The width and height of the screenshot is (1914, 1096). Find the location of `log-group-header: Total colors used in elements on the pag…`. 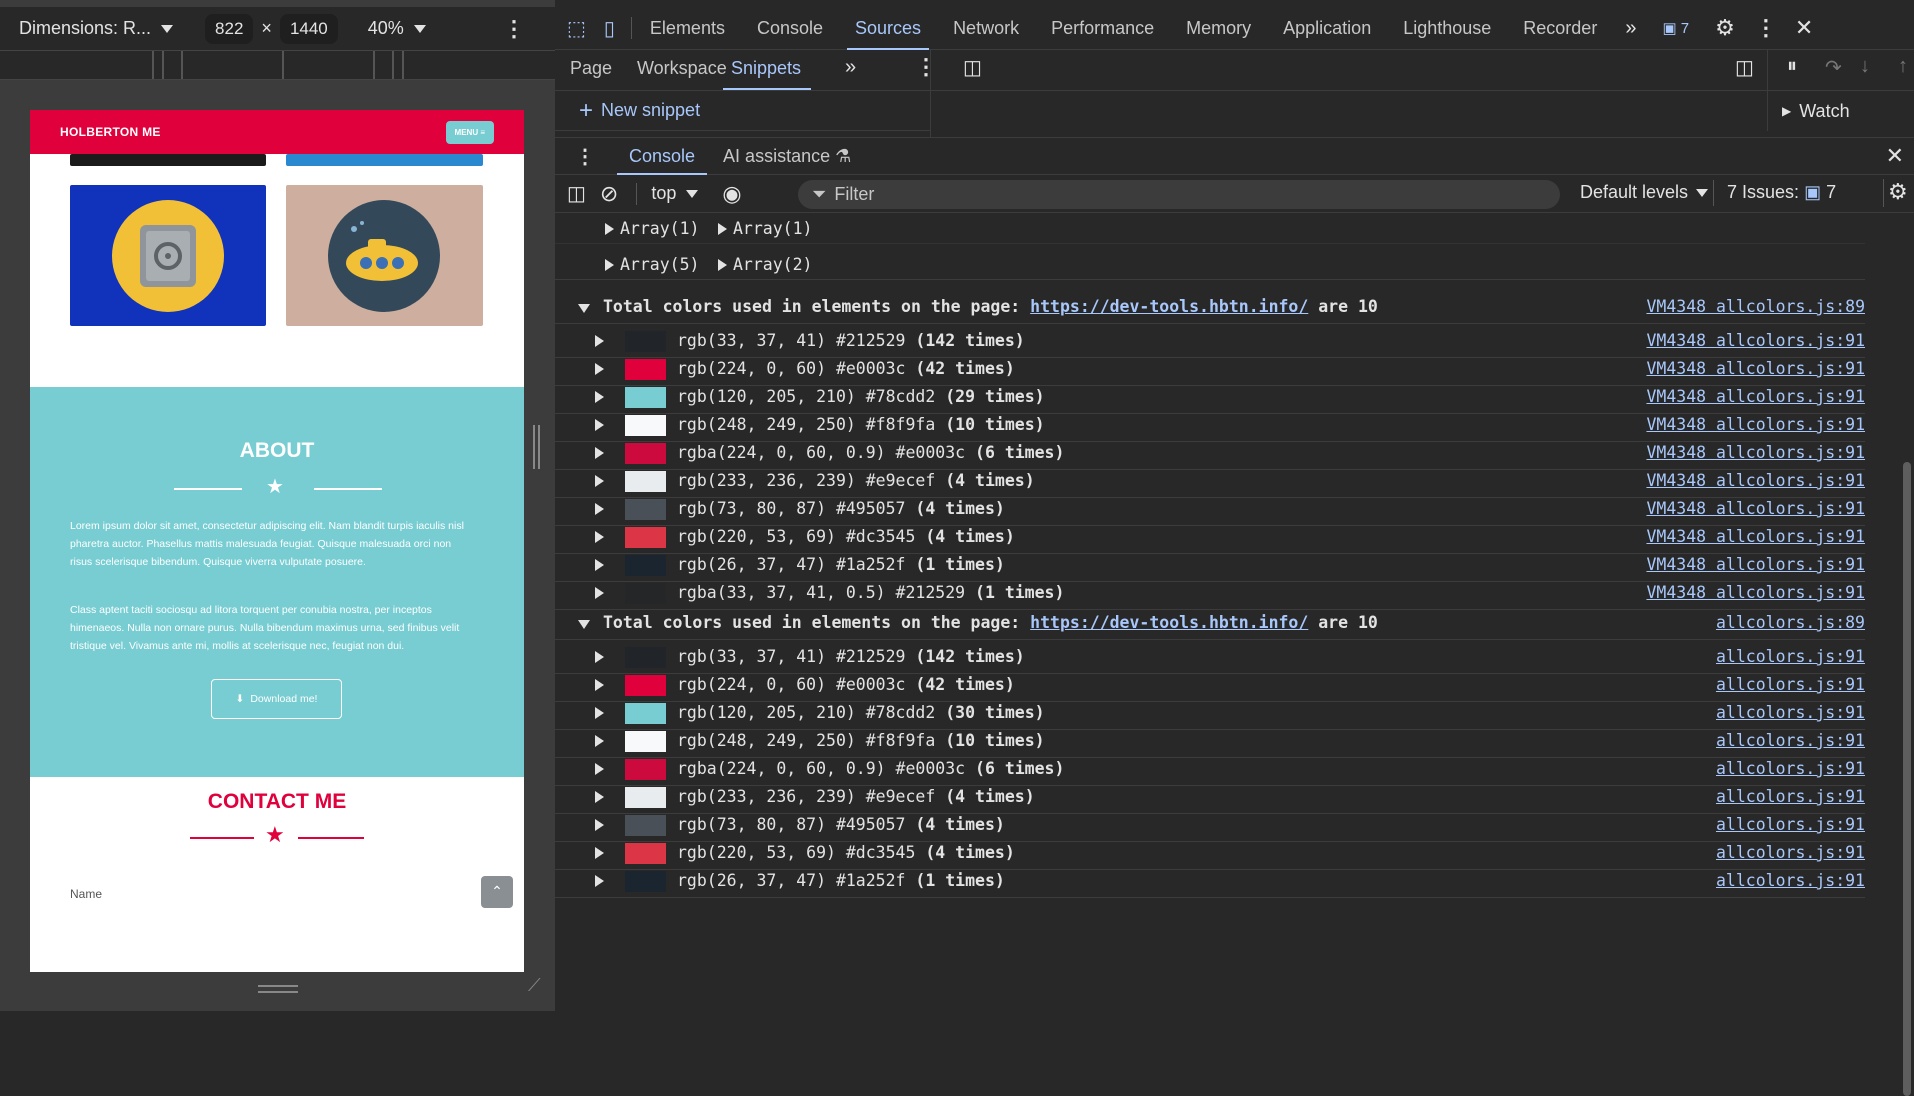

log-group-header: Total colors used in elements on the pag… is located at coordinates (1210, 623).